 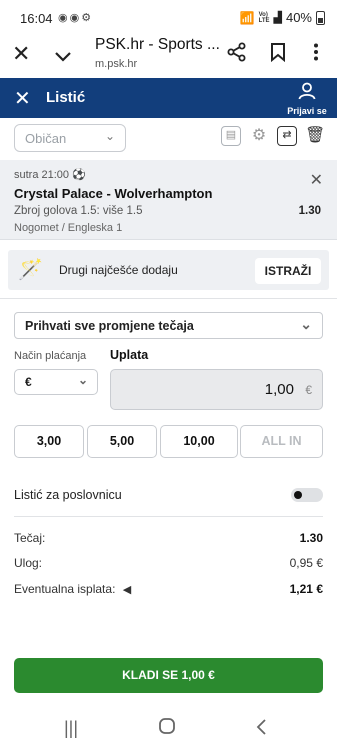 I want to click on all-in-button: ALL IN, so click(x=281, y=441).